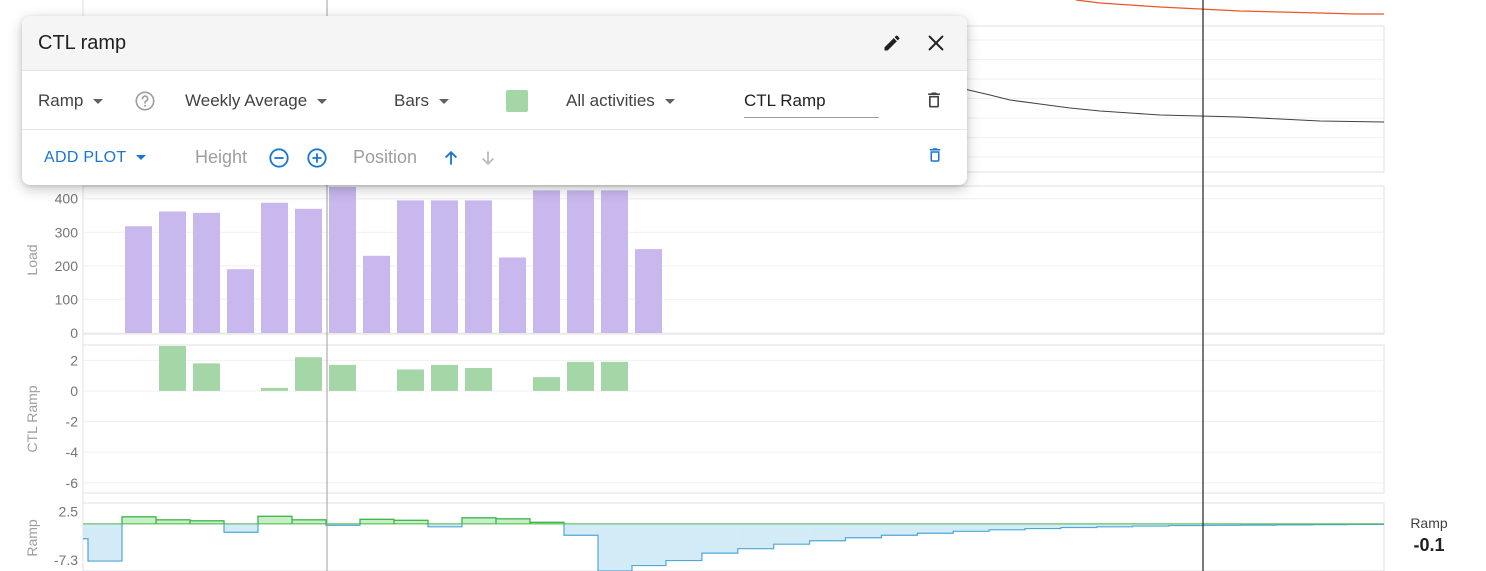 This screenshot has height=571, width=1486. I want to click on chart-style-select: Bars, so click(421, 101).